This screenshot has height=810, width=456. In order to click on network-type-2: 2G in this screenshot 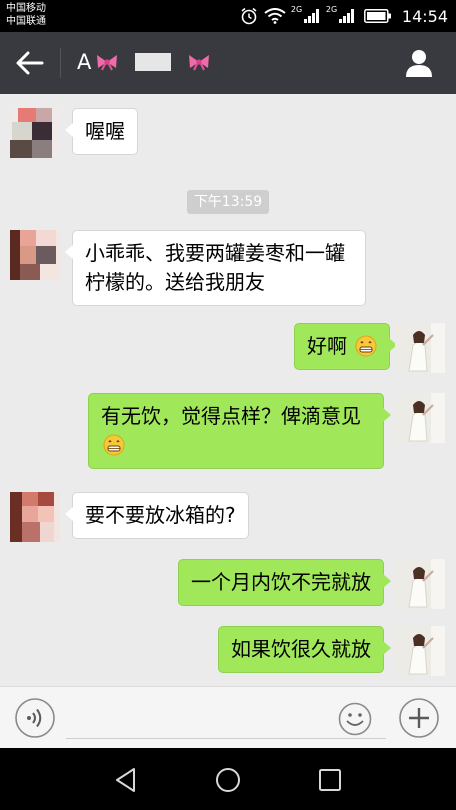, I will do `click(331, 9)`.